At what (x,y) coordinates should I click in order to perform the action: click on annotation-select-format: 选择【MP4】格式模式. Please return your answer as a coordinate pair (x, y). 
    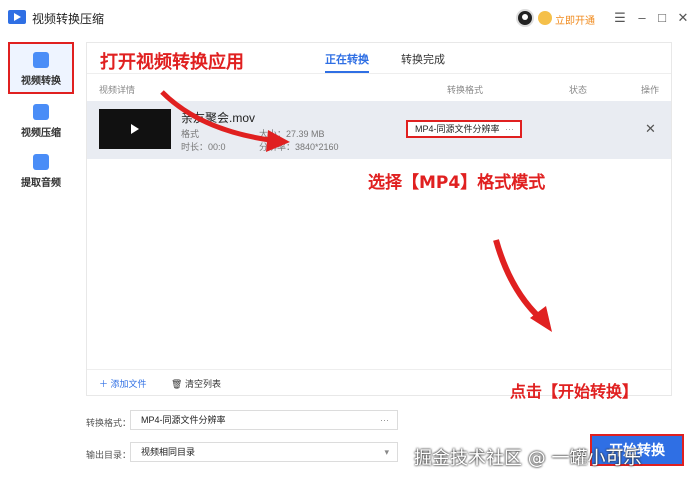
    Looking at the image, I should click on (457, 183).